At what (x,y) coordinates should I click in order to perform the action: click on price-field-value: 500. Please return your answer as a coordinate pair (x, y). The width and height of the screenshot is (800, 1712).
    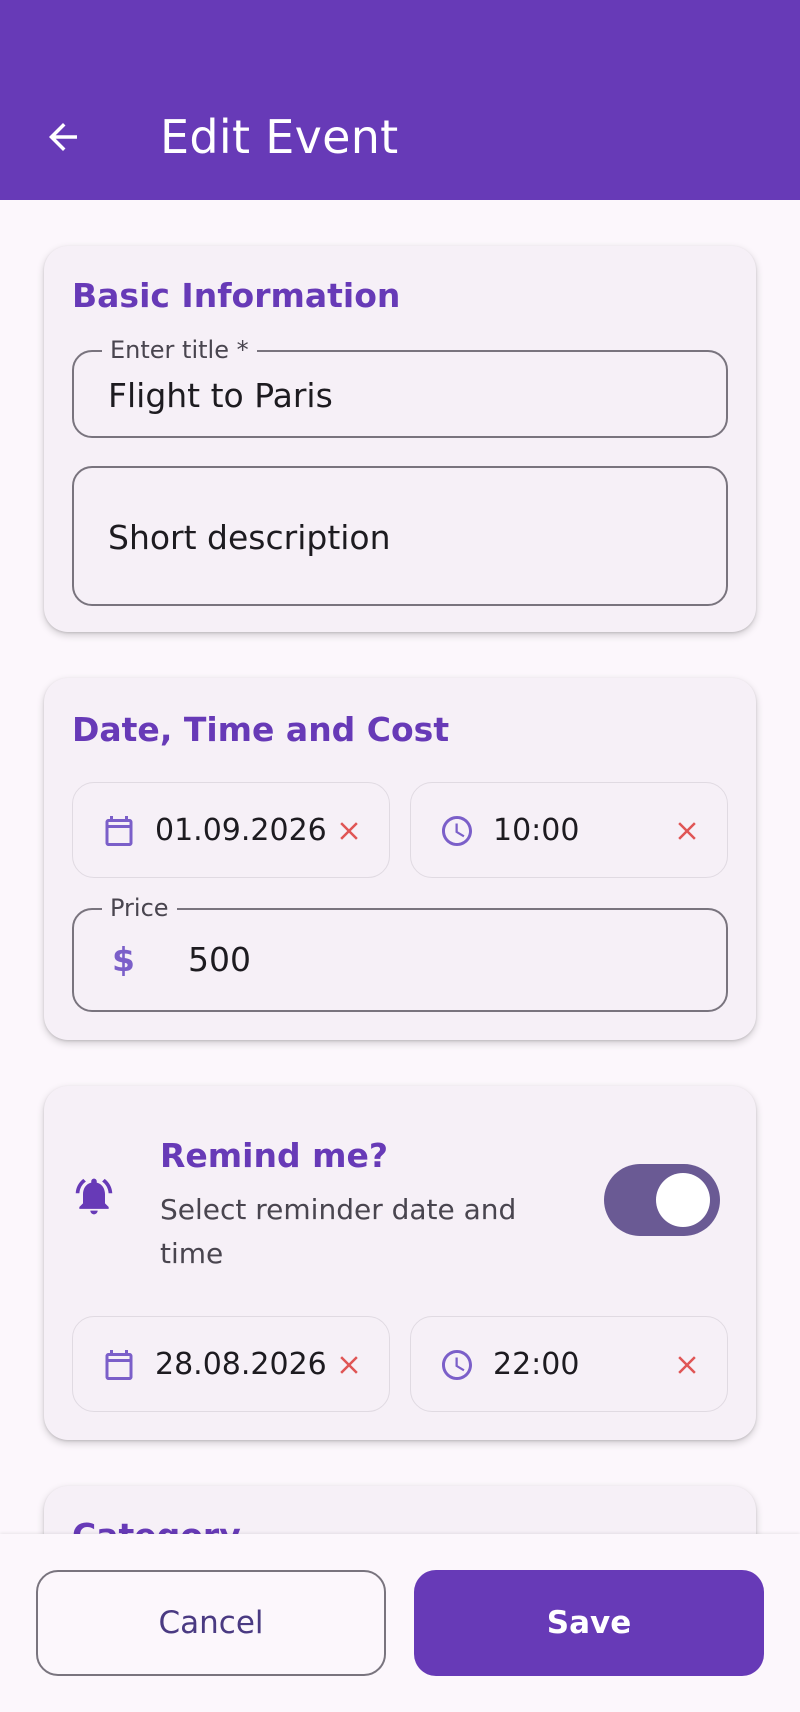
    Looking at the image, I should click on (219, 959).